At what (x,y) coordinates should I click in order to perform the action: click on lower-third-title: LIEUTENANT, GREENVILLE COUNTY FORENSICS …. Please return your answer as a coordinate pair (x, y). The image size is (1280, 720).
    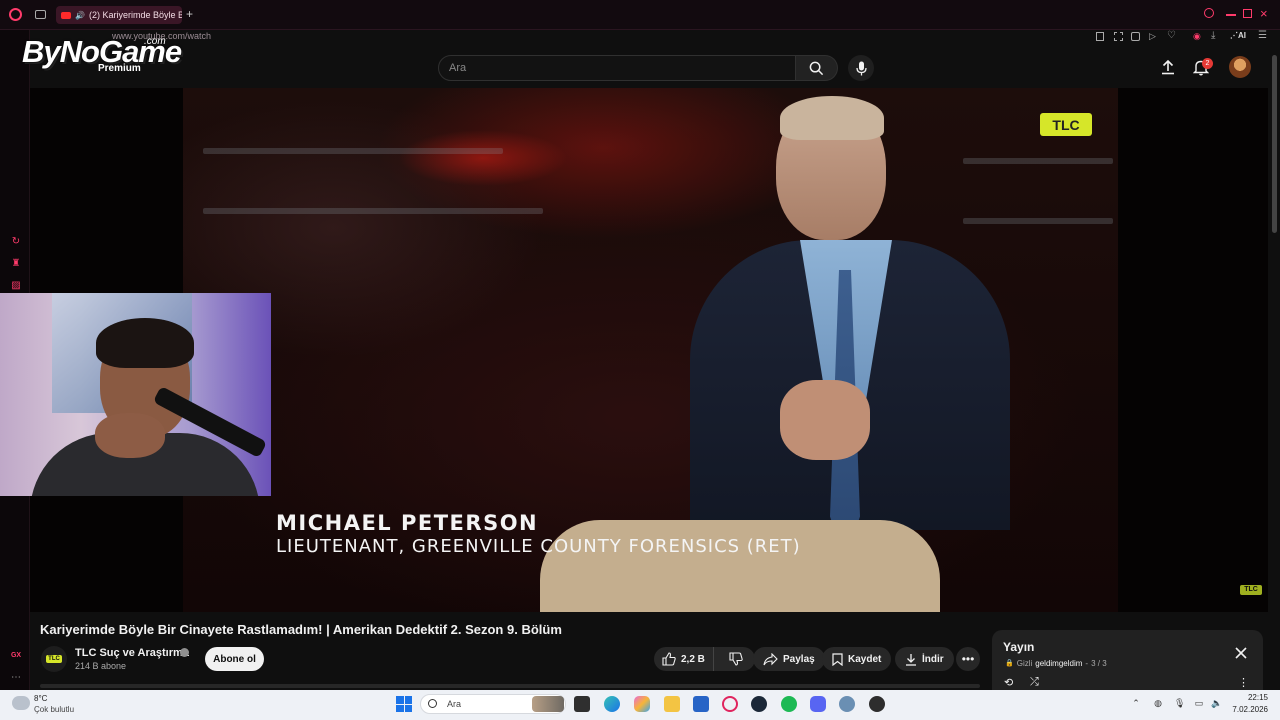
    Looking at the image, I should click on (538, 546).